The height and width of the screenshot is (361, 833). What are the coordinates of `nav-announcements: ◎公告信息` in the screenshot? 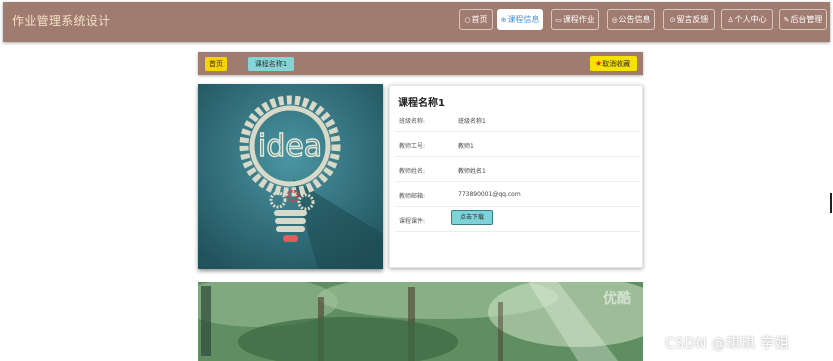 It's located at (631, 19).